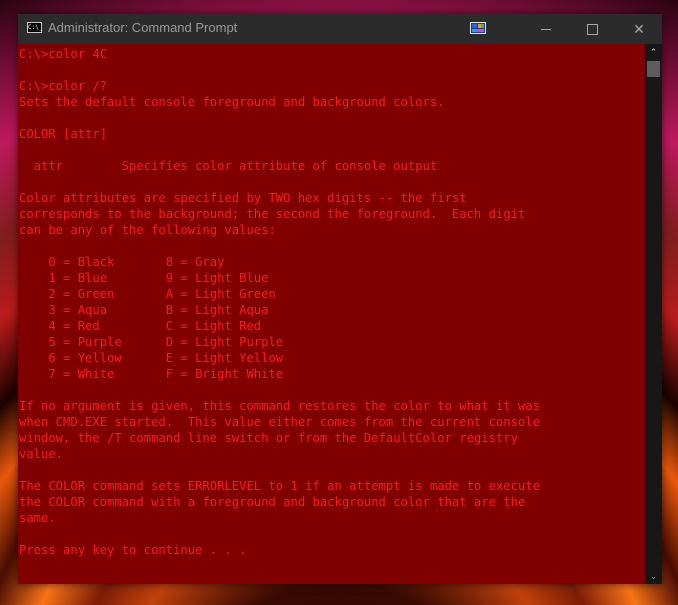  What do you see at coordinates (122, 262) in the screenshot?
I see `console-line: 0 = Black 8 = Gray` at bounding box center [122, 262].